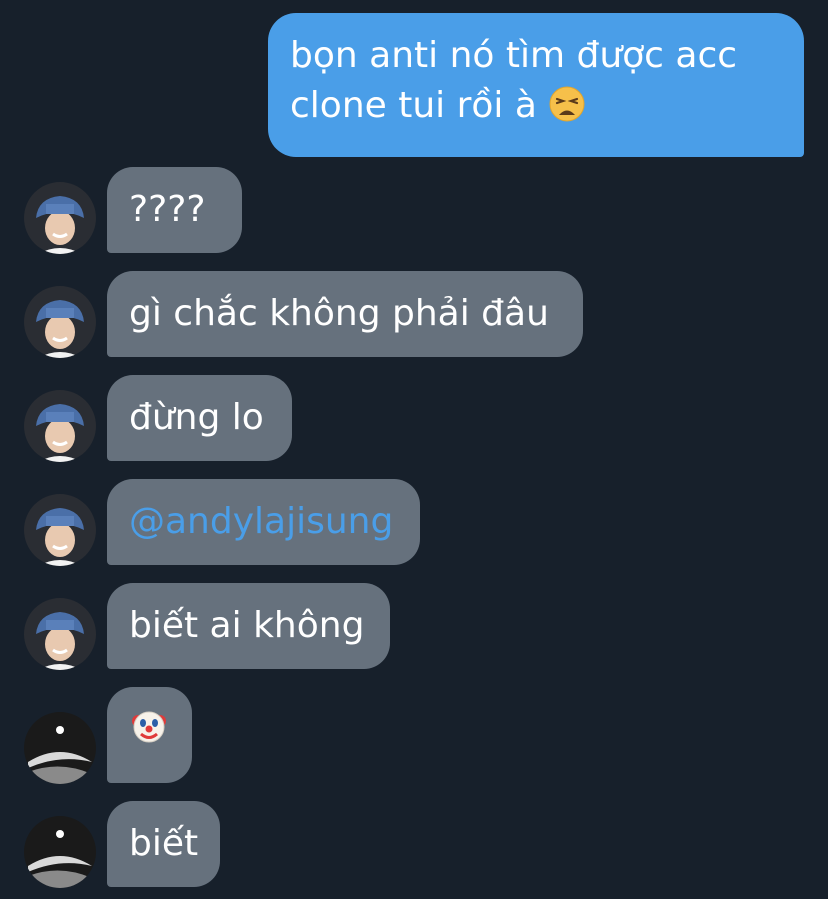 This screenshot has width=828, height=899. I want to click on received-message-bubble: biết, so click(163, 844).